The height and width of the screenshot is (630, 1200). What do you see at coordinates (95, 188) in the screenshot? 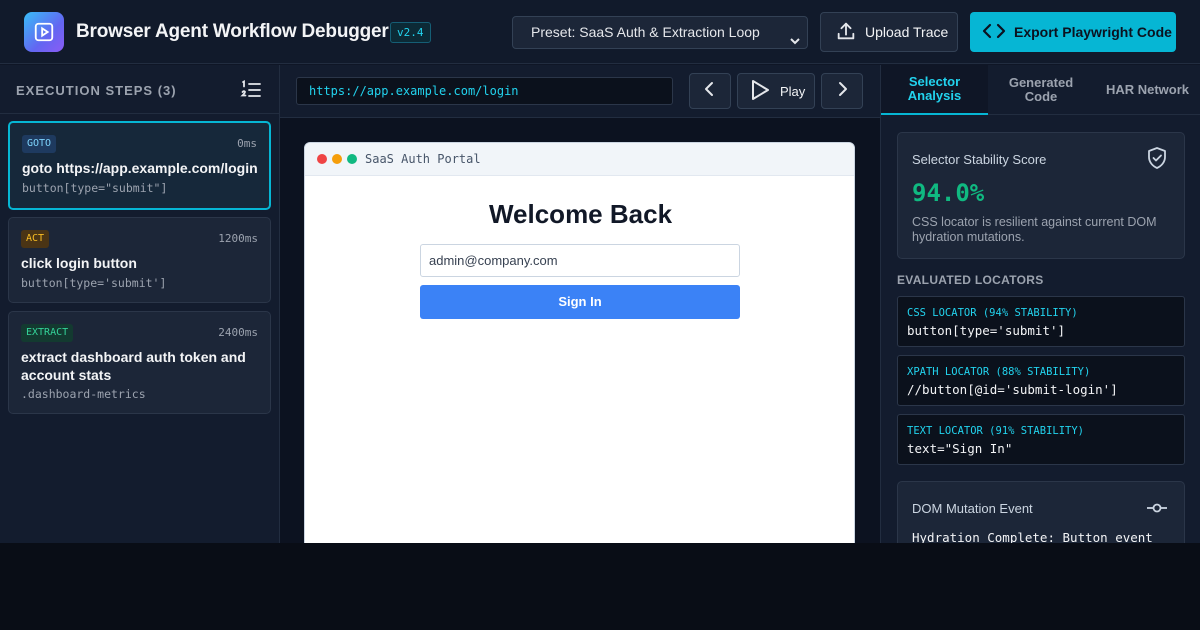
I see `step-selector: button[type="submit"]` at bounding box center [95, 188].